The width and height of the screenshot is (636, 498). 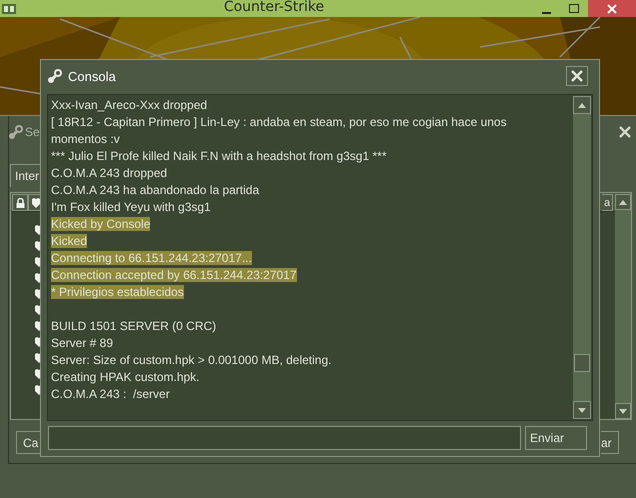 I want to click on dialog-button: ar, so click(x=610, y=442).